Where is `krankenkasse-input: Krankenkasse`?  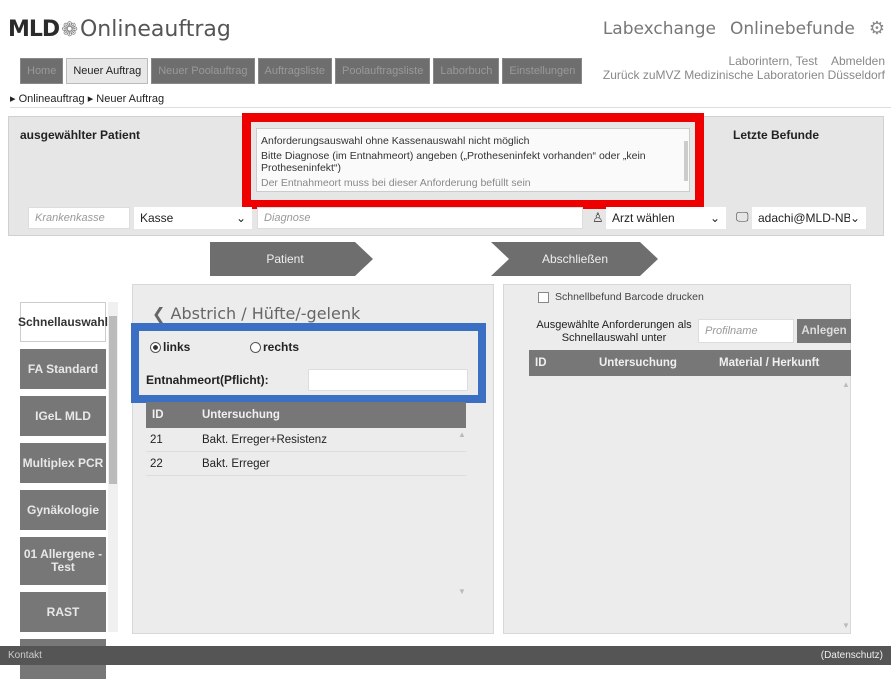
krankenkasse-input: Krankenkasse is located at coordinates (79, 218).